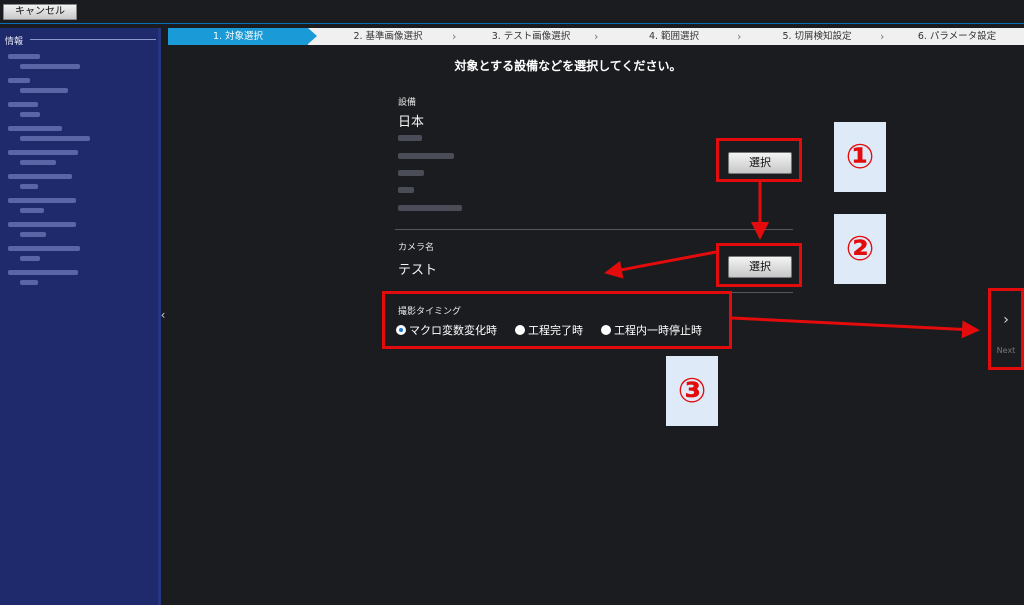 Image resolution: width=1024 pixels, height=605 pixels. I want to click on annotation-arrow-to-camera-value, so click(660, 264).